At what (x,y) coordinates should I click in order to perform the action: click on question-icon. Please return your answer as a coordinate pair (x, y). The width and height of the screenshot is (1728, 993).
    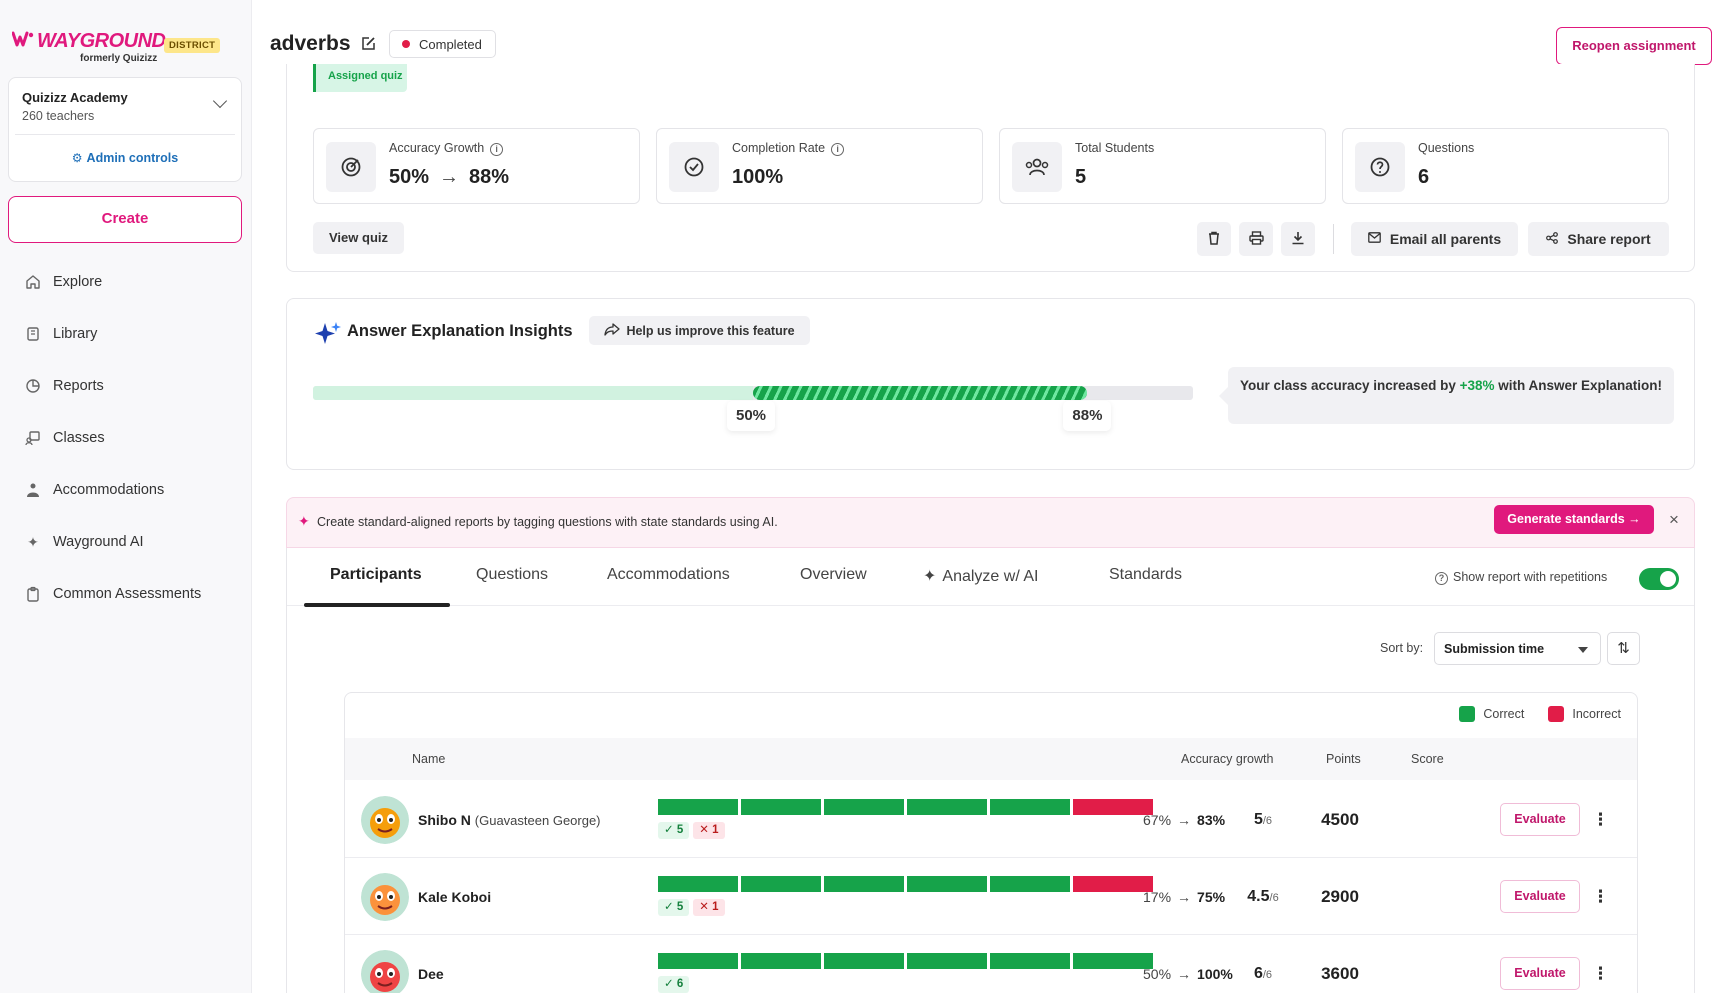
    Looking at the image, I should click on (1380, 167).